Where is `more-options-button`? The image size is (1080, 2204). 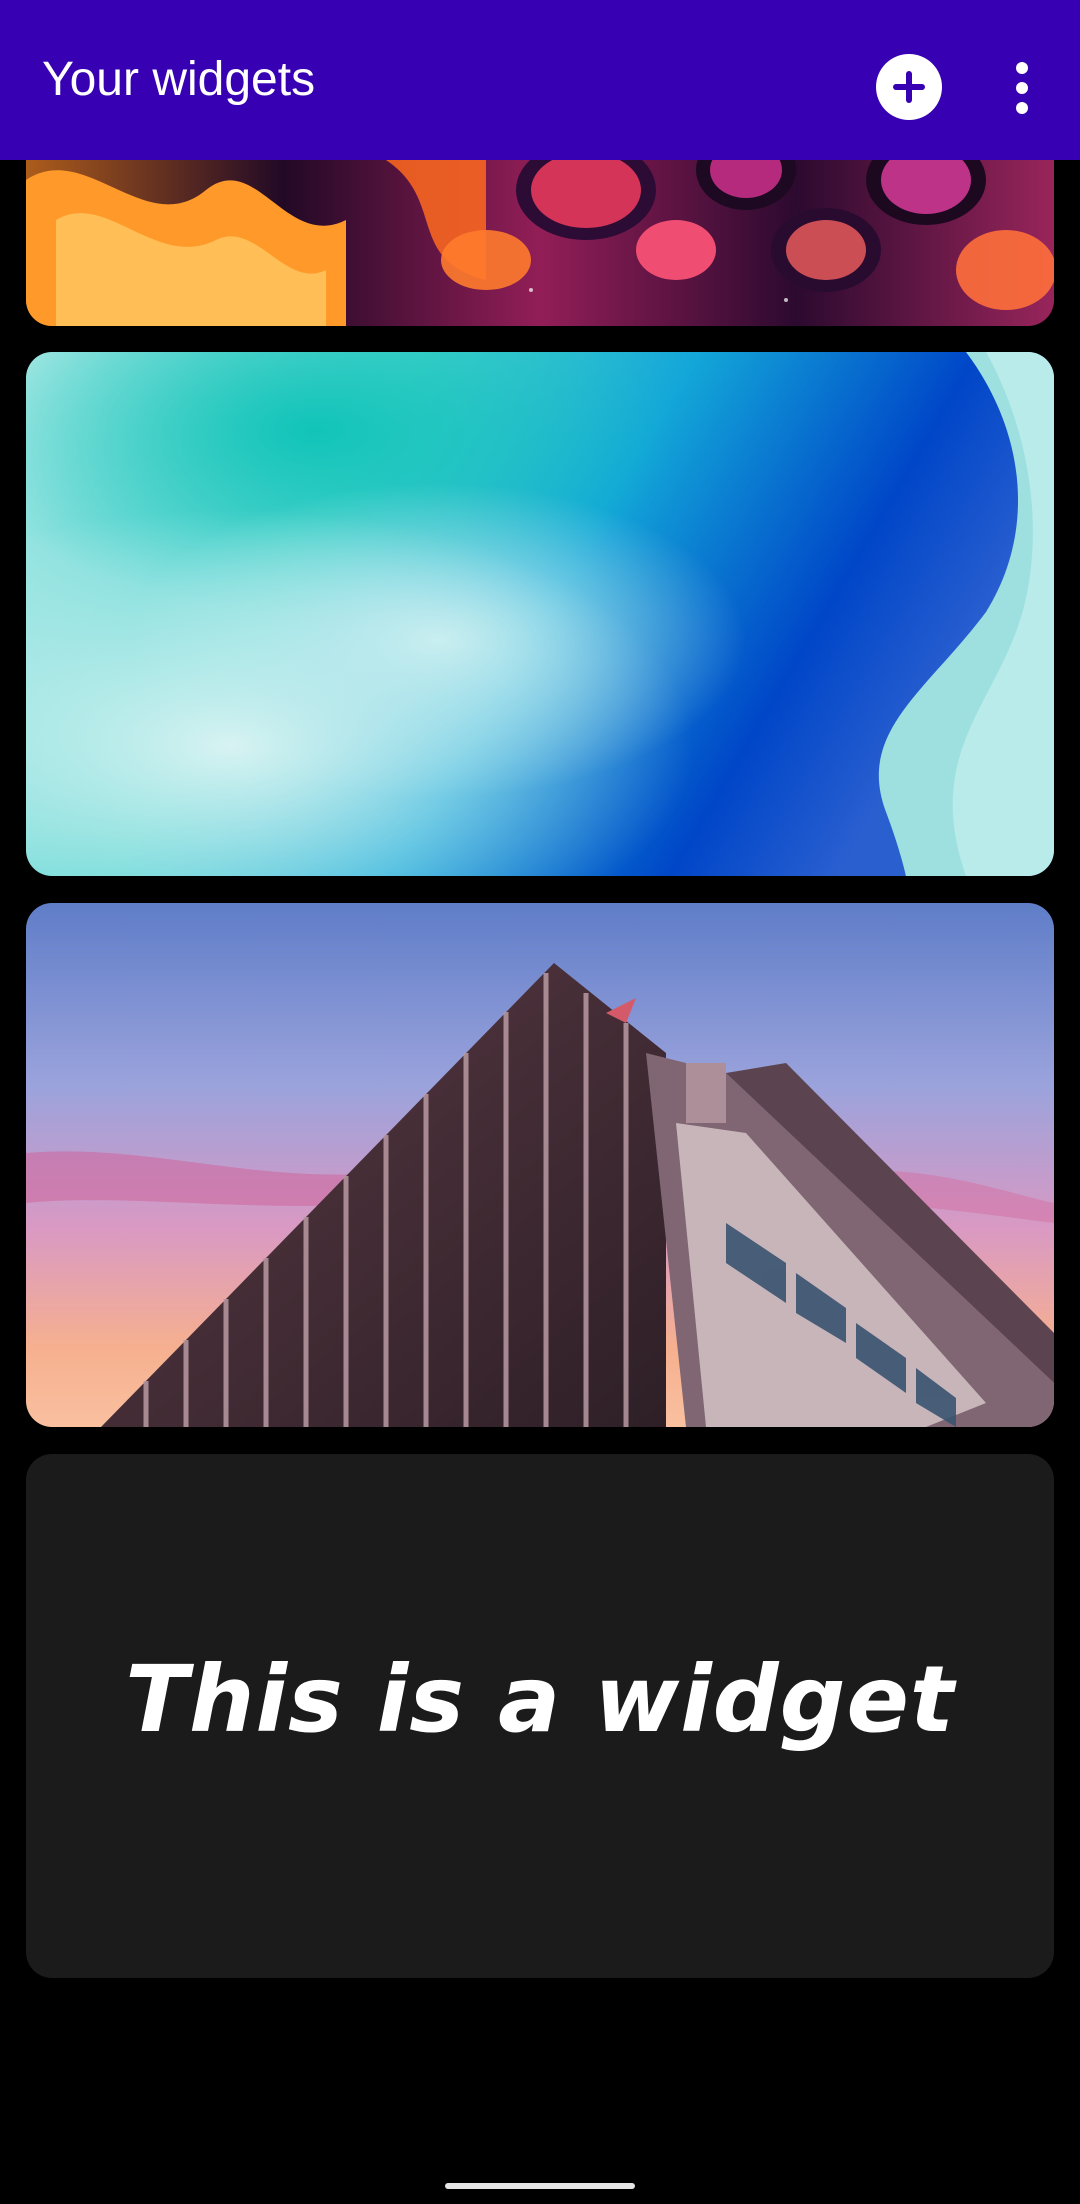
more-options-button is located at coordinates (1022, 88).